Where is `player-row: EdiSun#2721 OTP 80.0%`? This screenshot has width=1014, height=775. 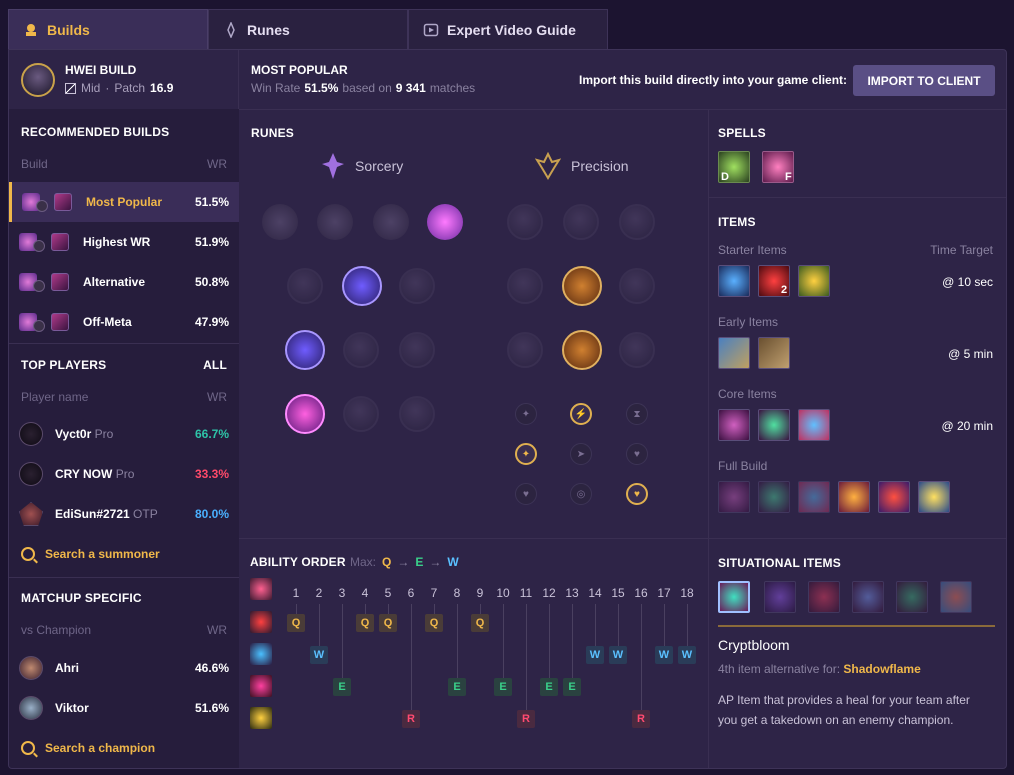
player-row: EdiSun#2721 OTP 80.0% is located at coordinates (124, 514).